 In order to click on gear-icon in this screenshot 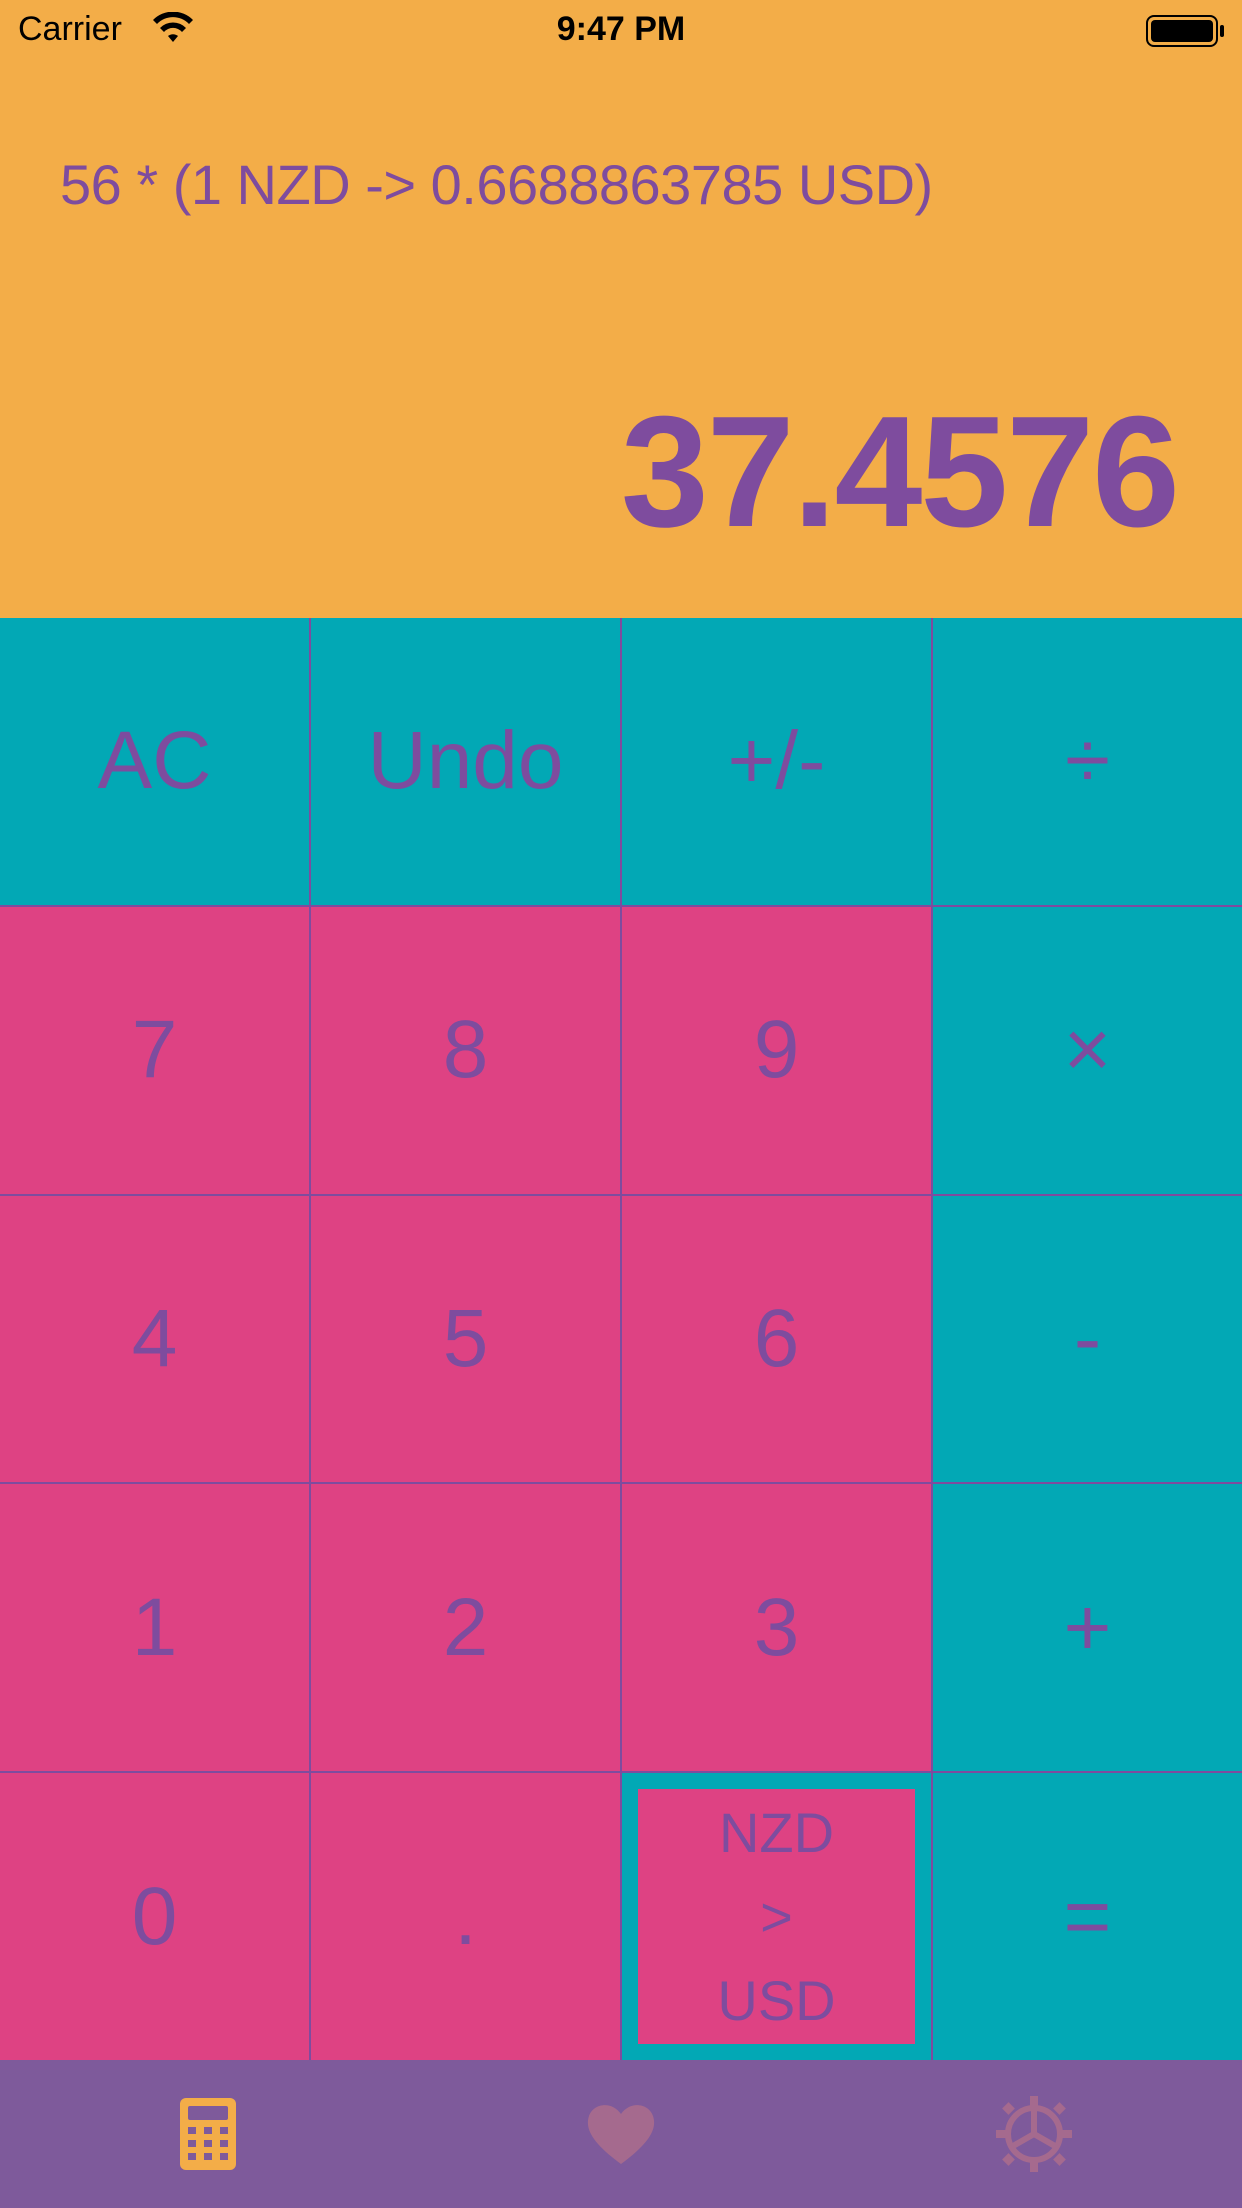, I will do `click(1034, 2134)`.